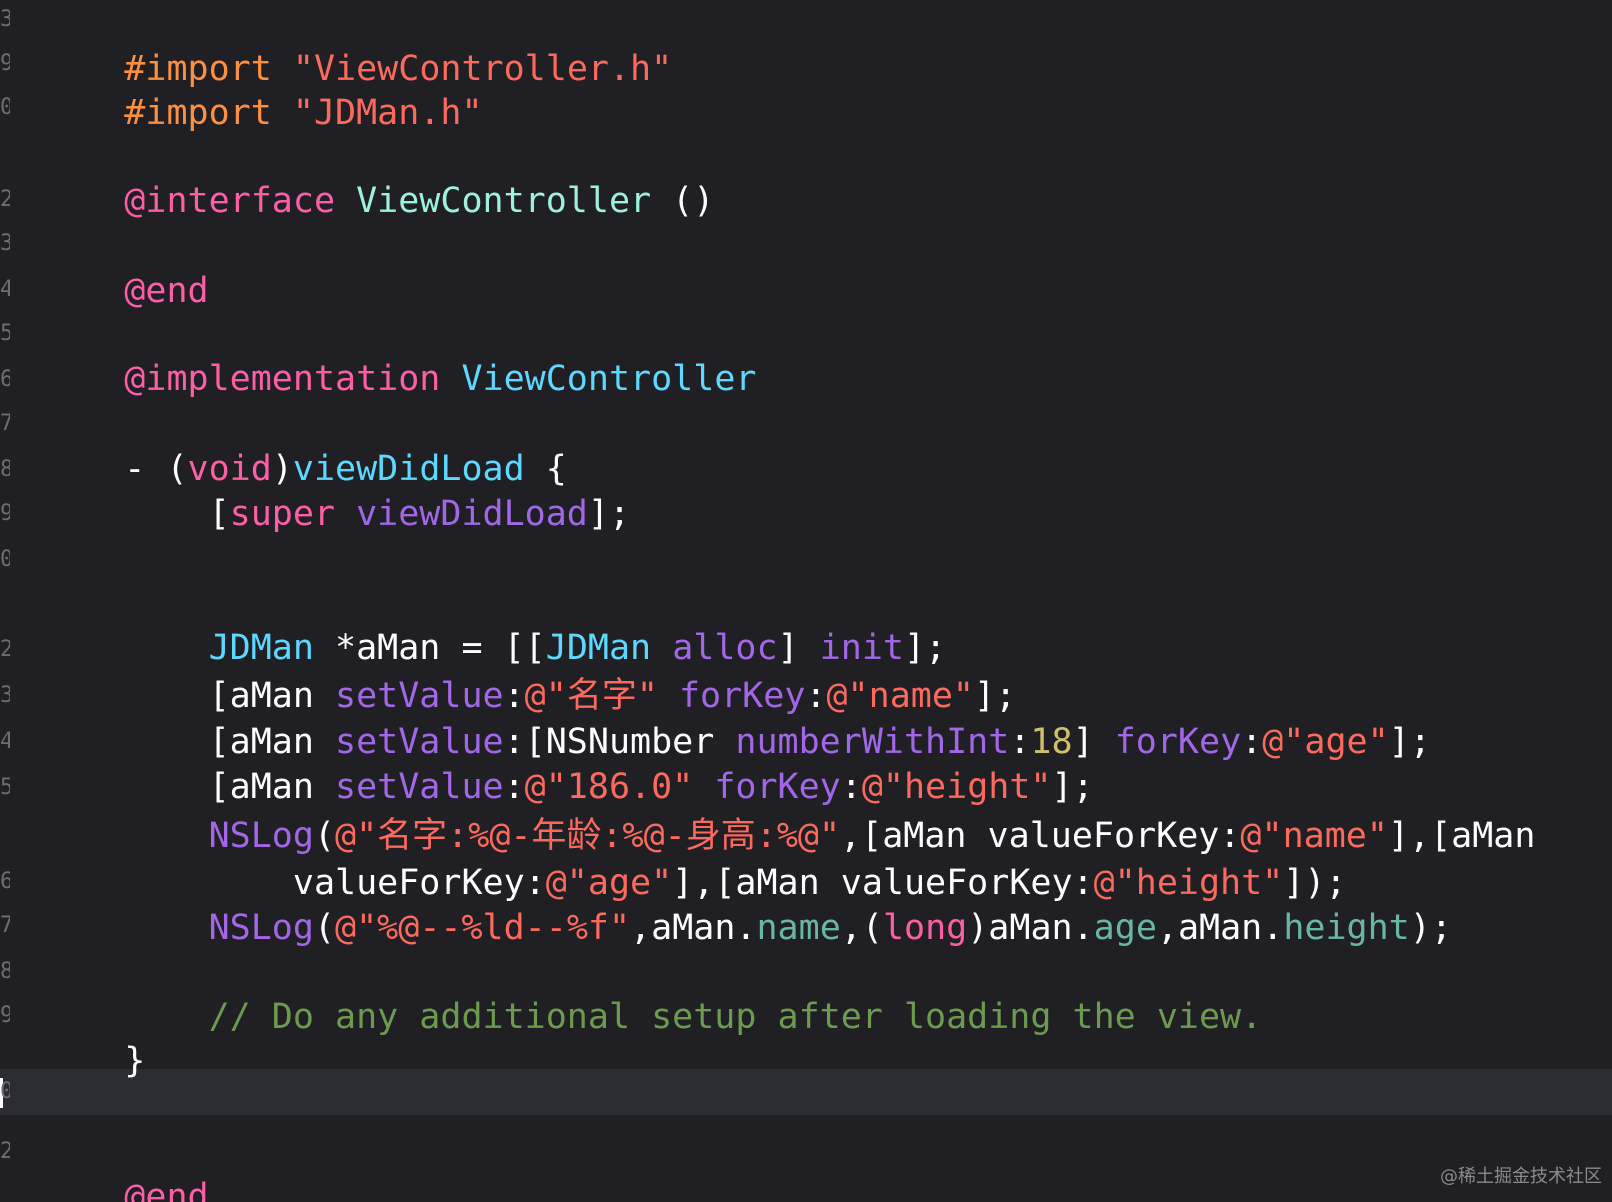 The height and width of the screenshot is (1202, 1612). Describe the element at coordinates (324, 928) in the screenshot. I see `punctuation: (` at that location.